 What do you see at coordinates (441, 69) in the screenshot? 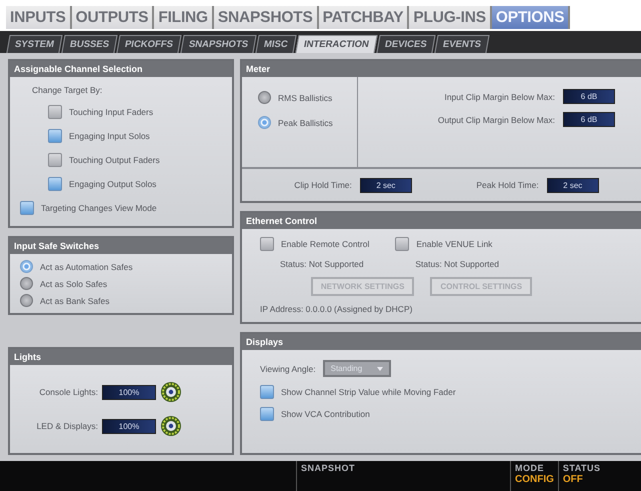
I see `panel-title: Meter` at bounding box center [441, 69].